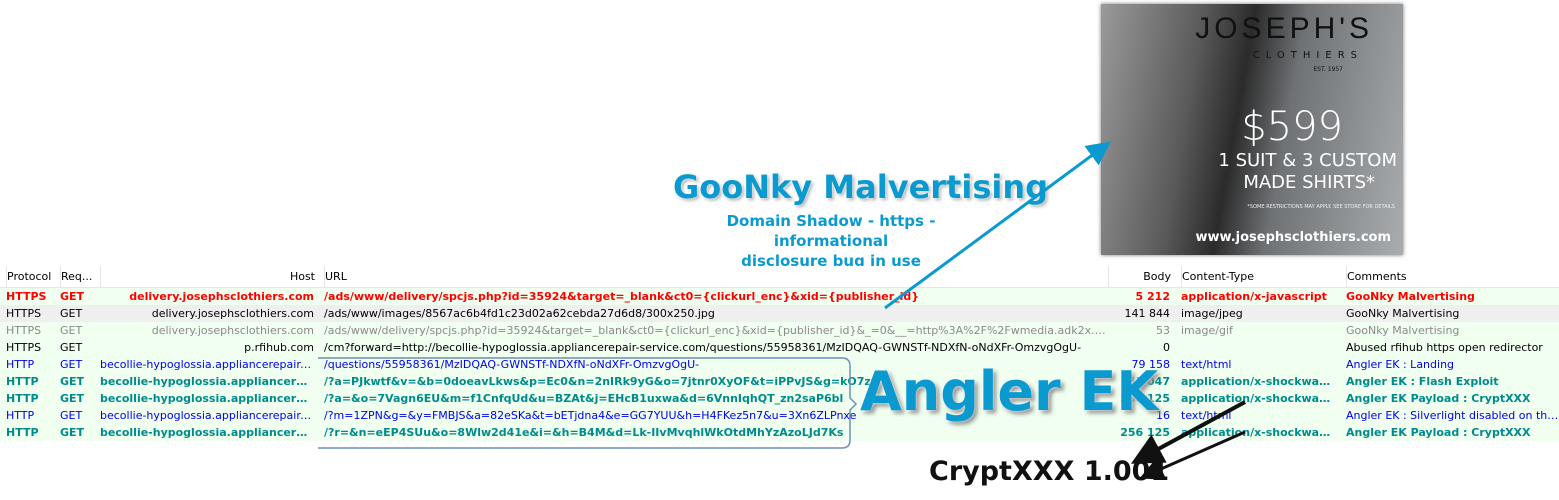 This screenshot has width=1559, height=500. I want to click on ad-logo-sub: CLOTHIERS, so click(1307, 55).